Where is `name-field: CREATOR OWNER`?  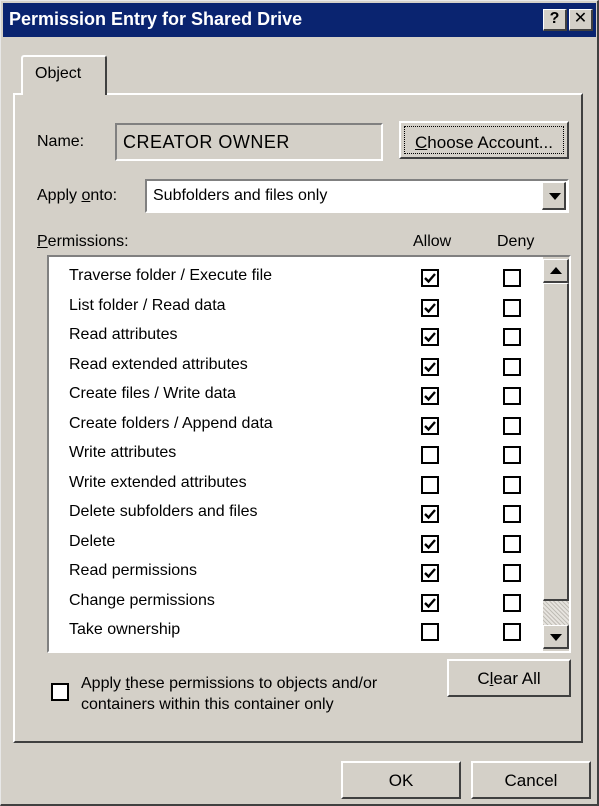
name-field: CREATOR OWNER is located at coordinates (249, 142).